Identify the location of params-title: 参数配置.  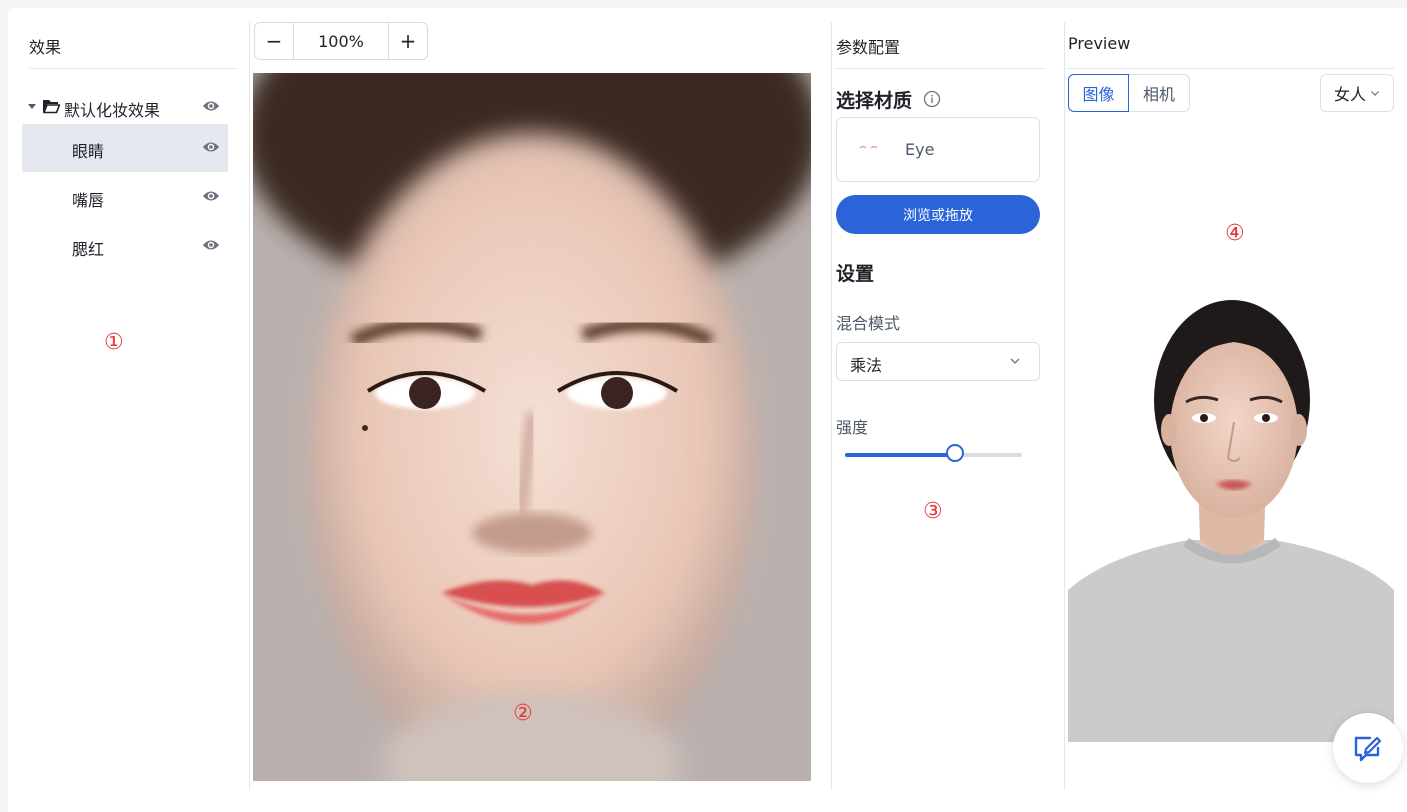
(868, 47).